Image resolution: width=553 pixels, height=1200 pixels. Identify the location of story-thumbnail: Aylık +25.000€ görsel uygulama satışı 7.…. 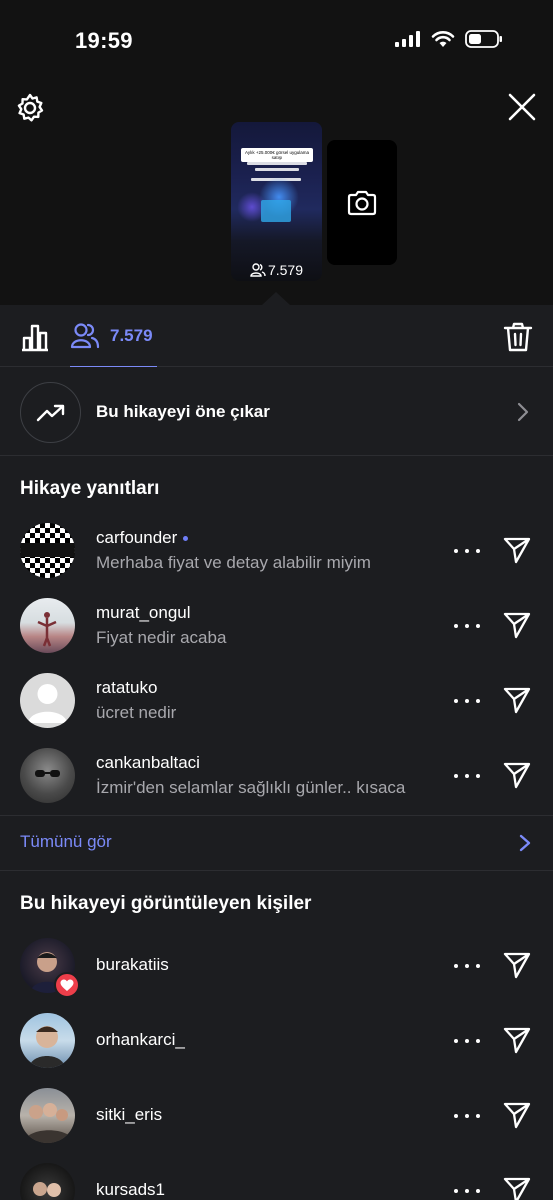
(276, 201).